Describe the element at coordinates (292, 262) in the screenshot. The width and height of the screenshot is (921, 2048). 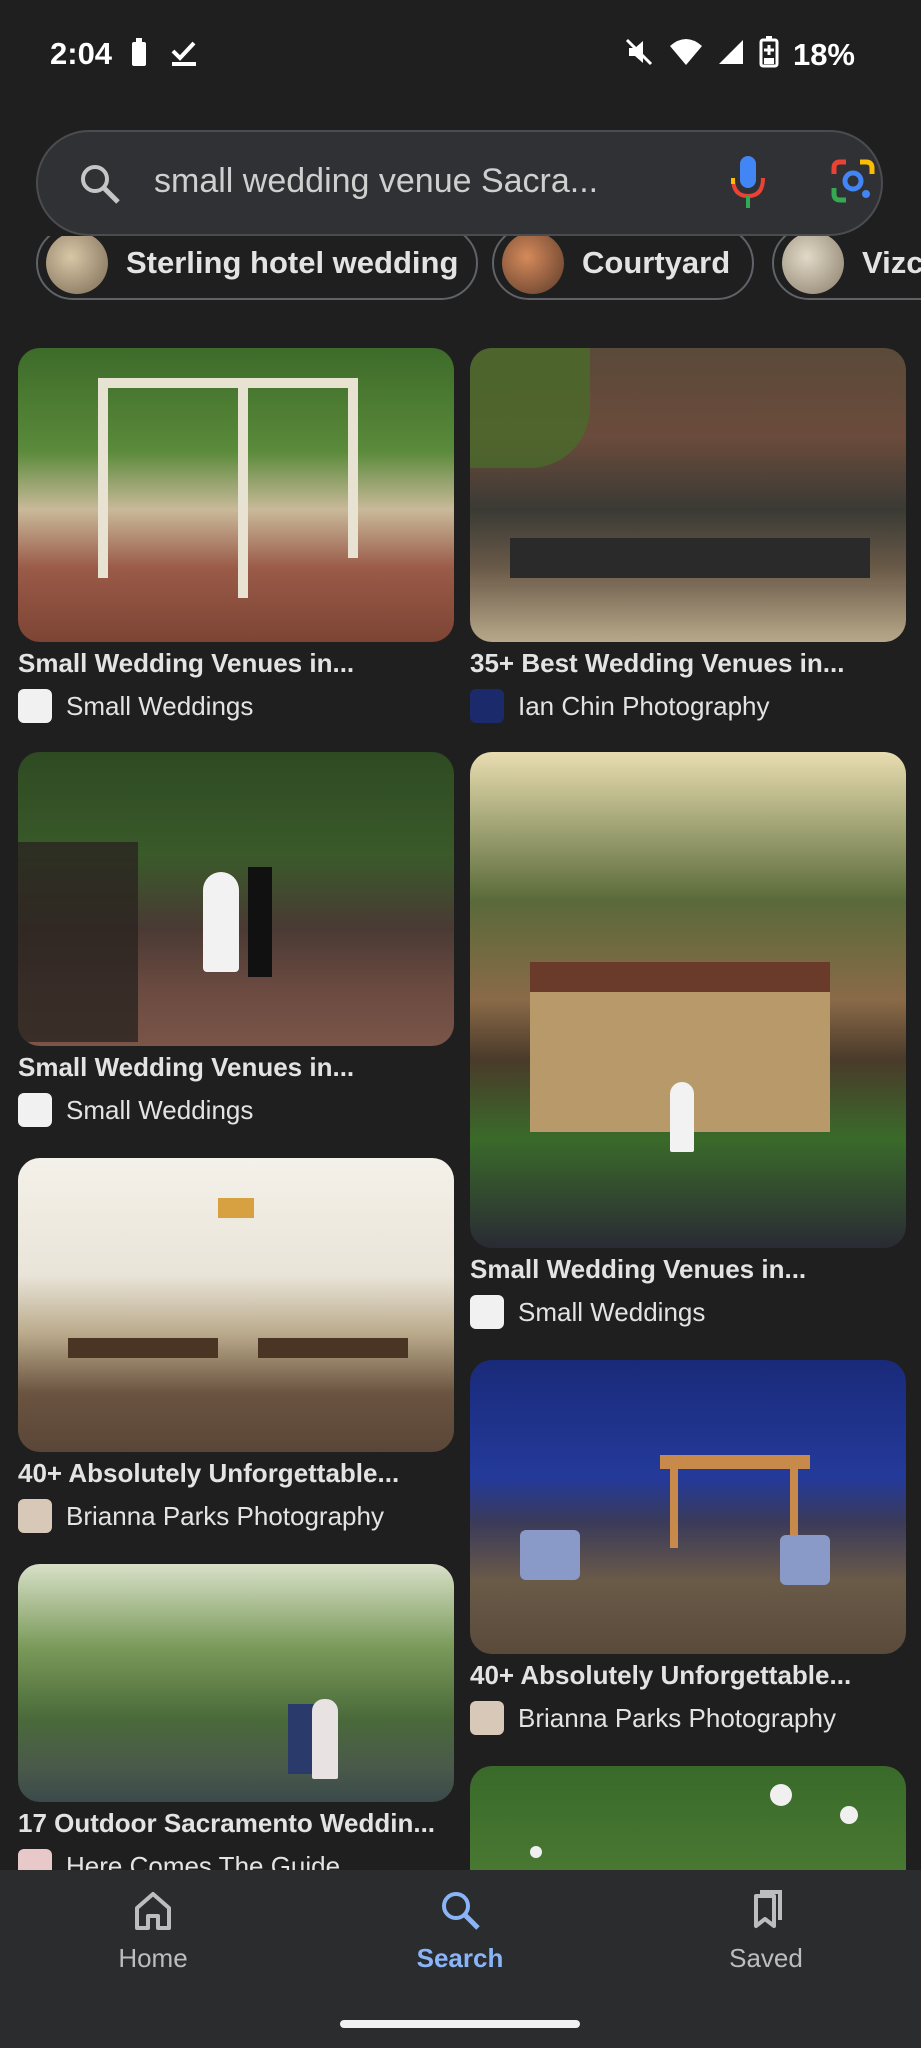
I see `chip-label: Sterling hotel wedding` at that location.